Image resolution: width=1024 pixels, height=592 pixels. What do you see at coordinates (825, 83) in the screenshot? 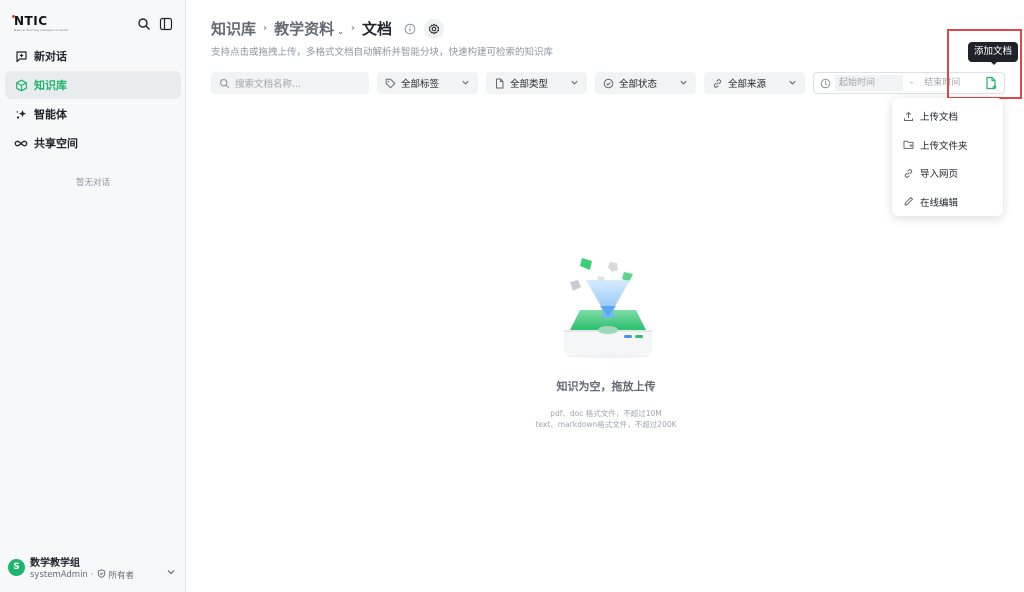
I see `clock-icon` at bounding box center [825, 83].